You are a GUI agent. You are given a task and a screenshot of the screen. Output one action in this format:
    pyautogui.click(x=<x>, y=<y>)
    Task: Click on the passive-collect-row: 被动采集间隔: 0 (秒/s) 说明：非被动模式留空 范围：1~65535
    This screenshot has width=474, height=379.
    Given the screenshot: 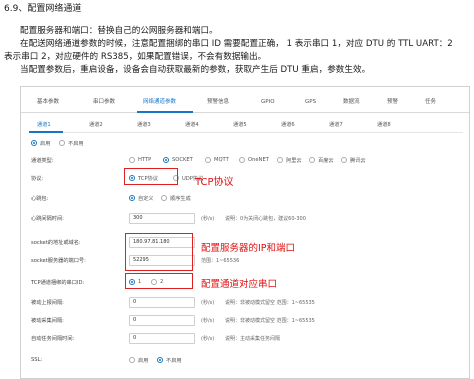 What is the action you would take?
    pyautogui.click(x=244, y=321)
    